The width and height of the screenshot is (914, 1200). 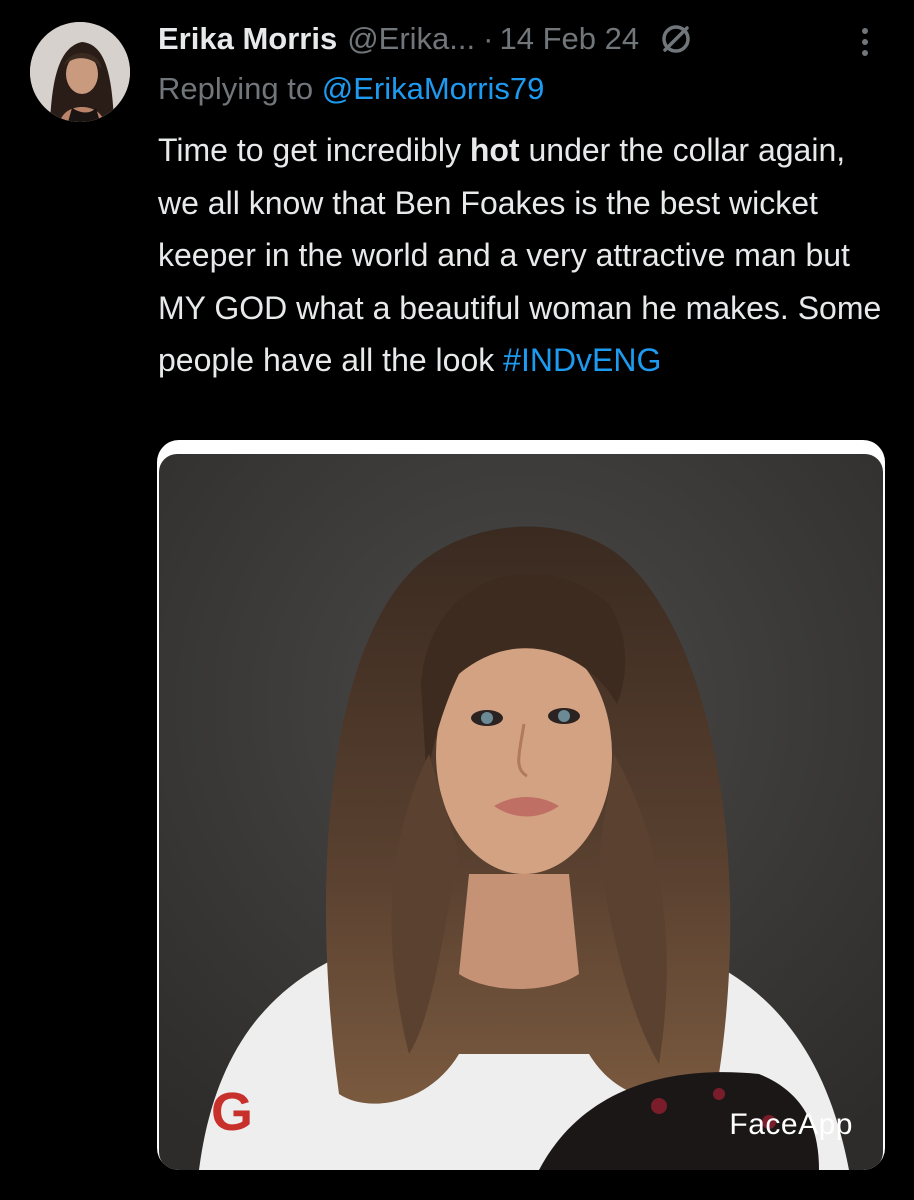 What do you see at coordinates (80, 72) in the screenshot?
I see `avatar` at bounding box center [80, 72].